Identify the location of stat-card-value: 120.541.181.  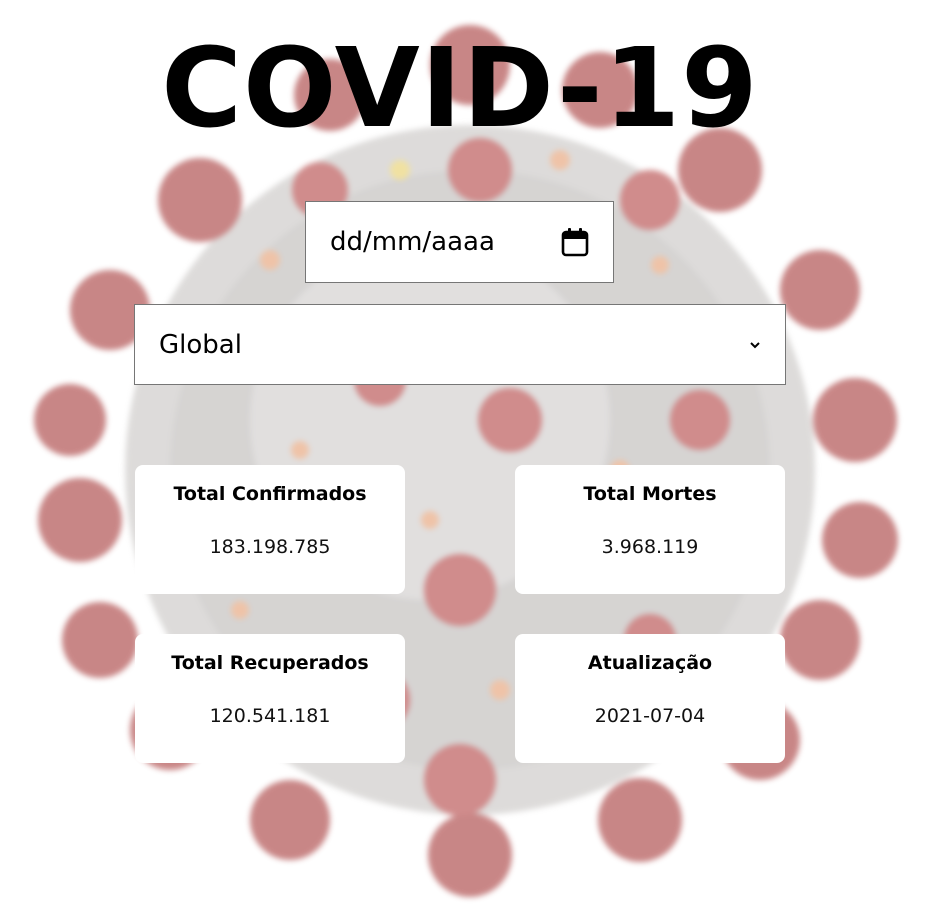
(270, 716).